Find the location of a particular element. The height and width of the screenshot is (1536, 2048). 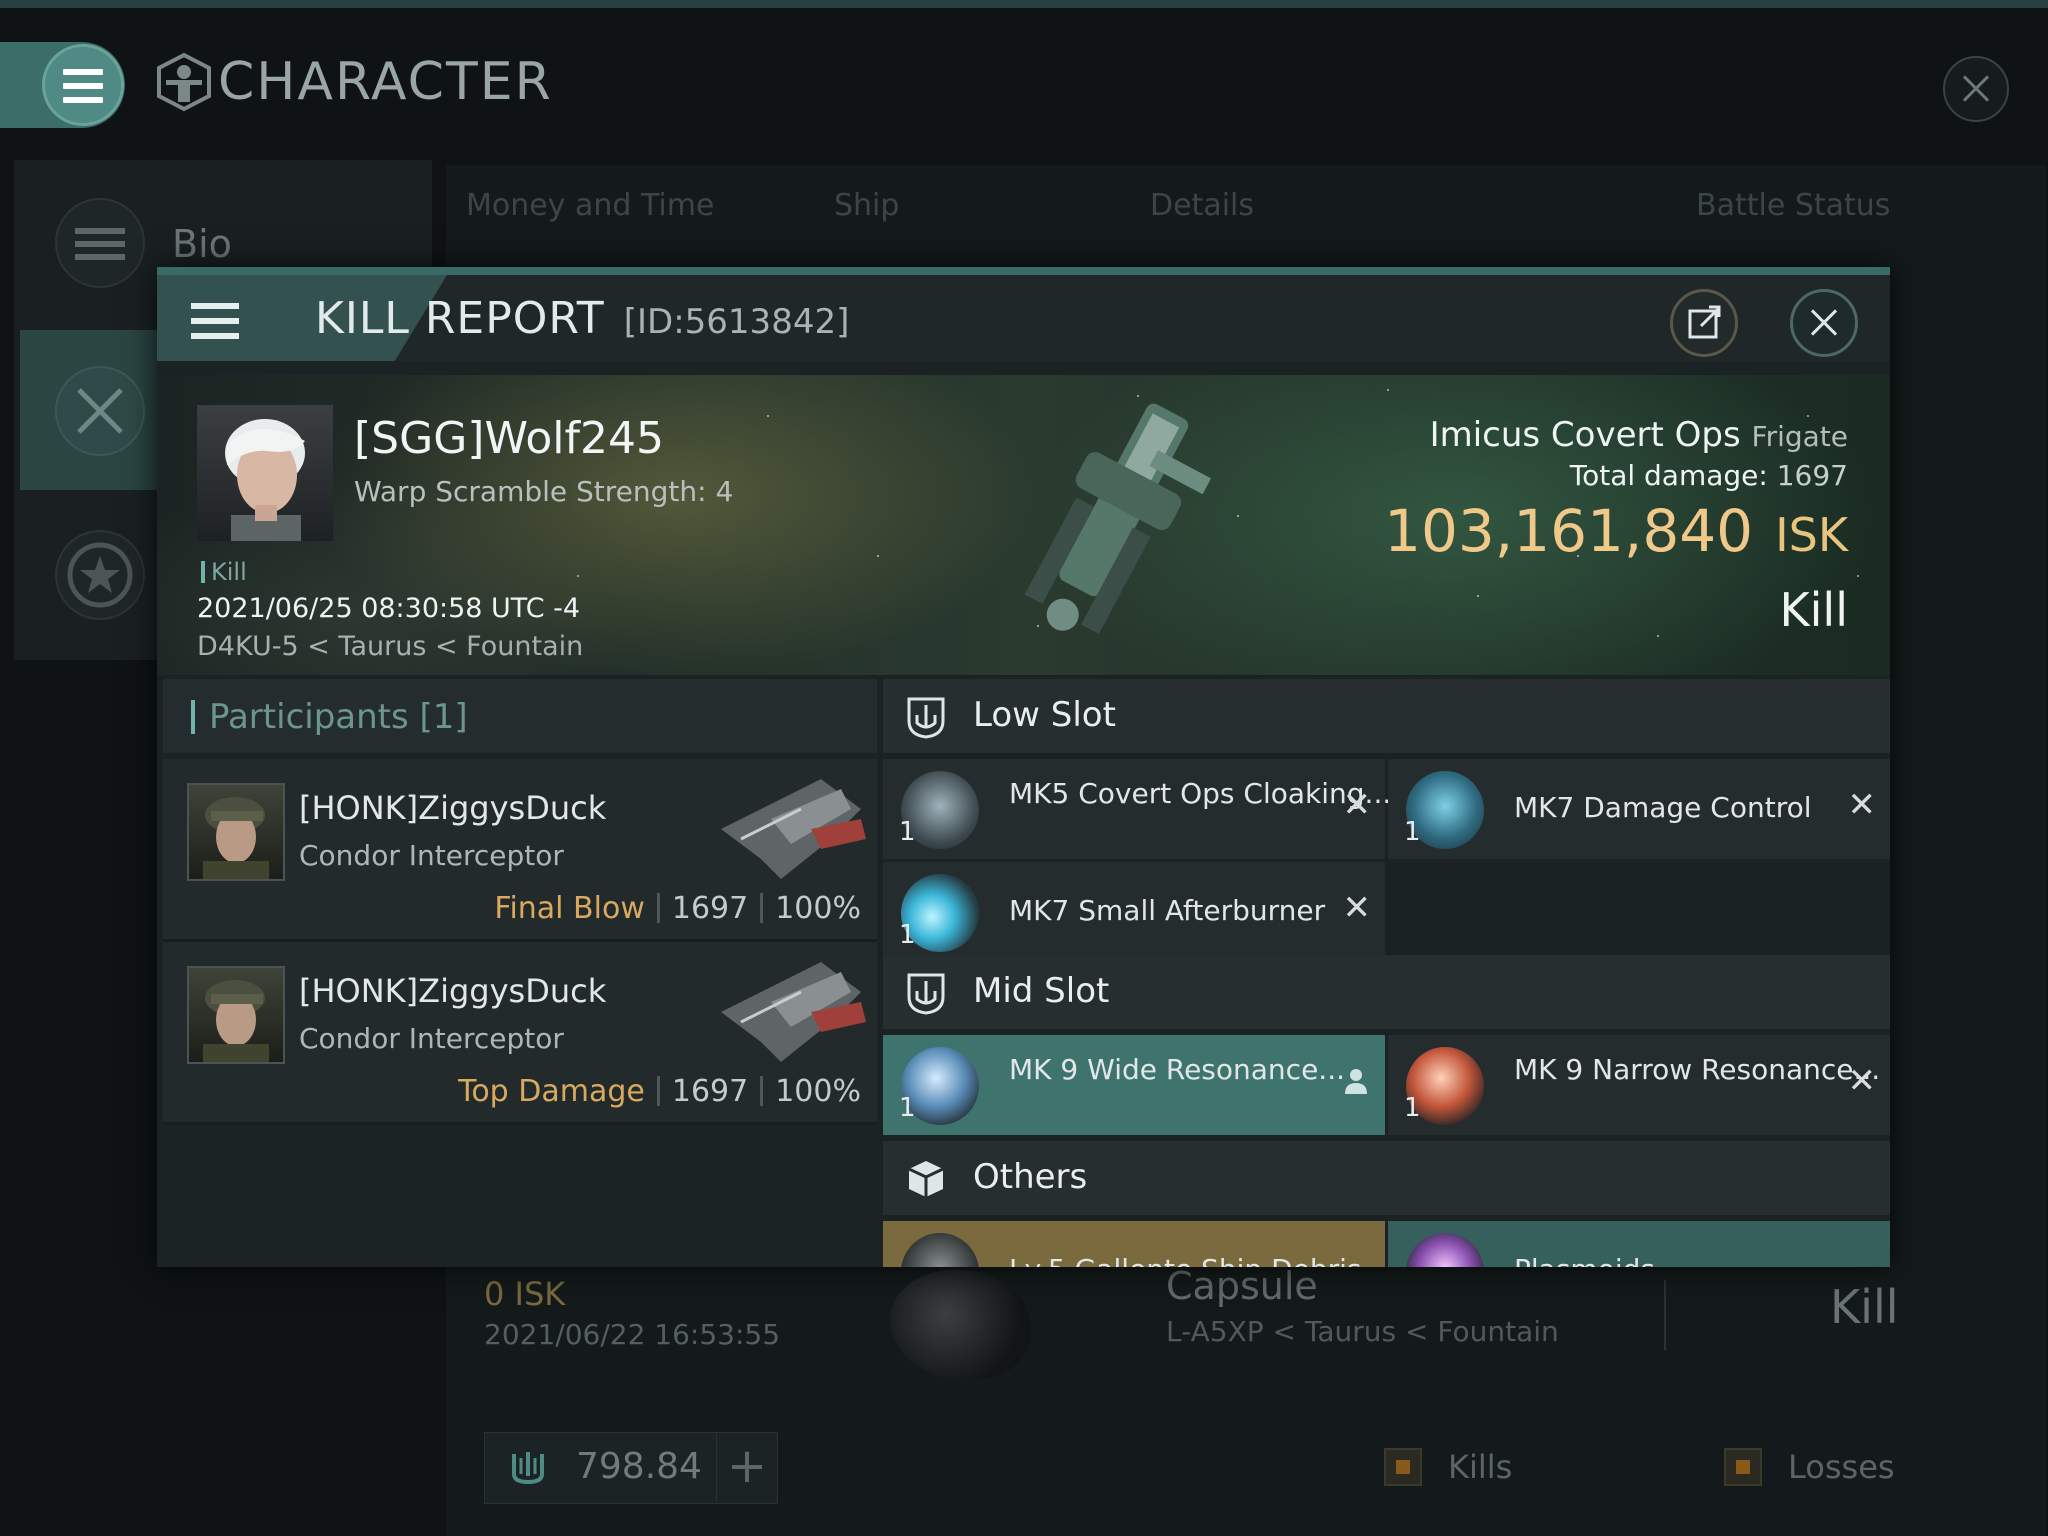

item-name: MK7 Small Afterburner is located at coordinates (1167, 910).